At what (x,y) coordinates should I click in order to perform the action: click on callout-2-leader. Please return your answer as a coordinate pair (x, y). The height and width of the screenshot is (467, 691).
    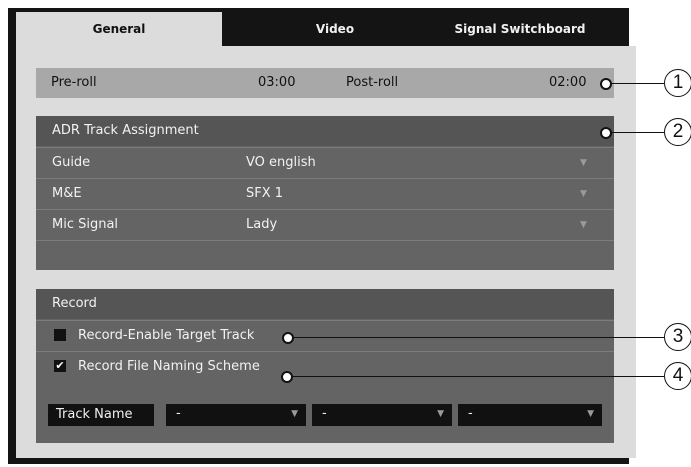
    Looking at the image, I should click on (638, 132).